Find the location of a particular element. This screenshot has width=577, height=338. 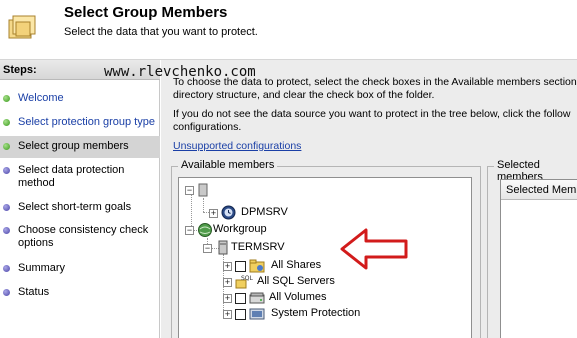

tree-item-label: All SQL Servers is located at coordinates (296, 281).